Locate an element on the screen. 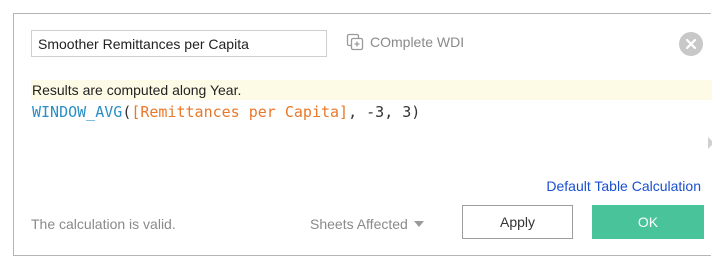  caret-down-icon is located at coordinates (418, 224).